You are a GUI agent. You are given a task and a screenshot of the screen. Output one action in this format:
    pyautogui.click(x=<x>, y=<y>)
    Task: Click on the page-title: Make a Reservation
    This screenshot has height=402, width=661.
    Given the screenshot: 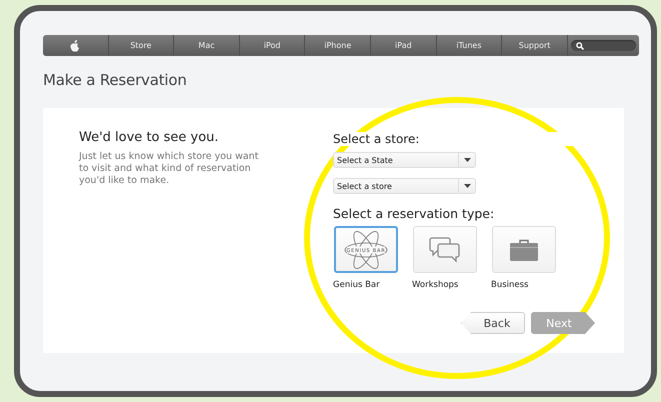 What is the action you would take?
    pyautogui.click(x=115, y=81)
    